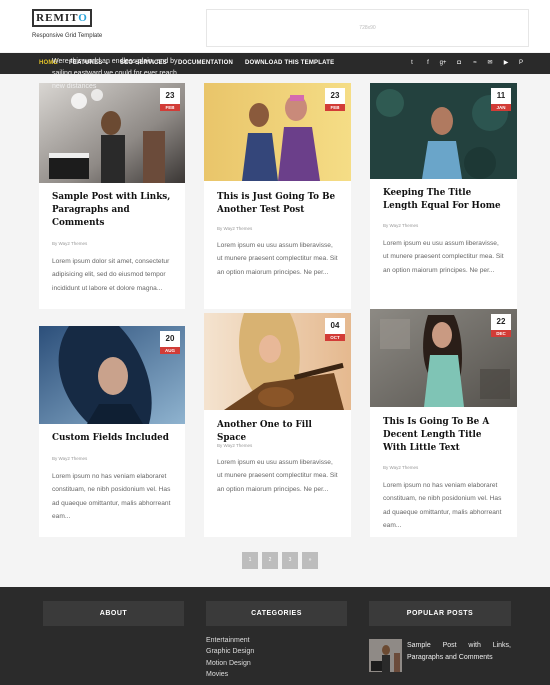 The height and width of the screenshot is (685, 550). I want to click on site-header: REMITO Responsive Grid Template 728x90, so click(275, 26).